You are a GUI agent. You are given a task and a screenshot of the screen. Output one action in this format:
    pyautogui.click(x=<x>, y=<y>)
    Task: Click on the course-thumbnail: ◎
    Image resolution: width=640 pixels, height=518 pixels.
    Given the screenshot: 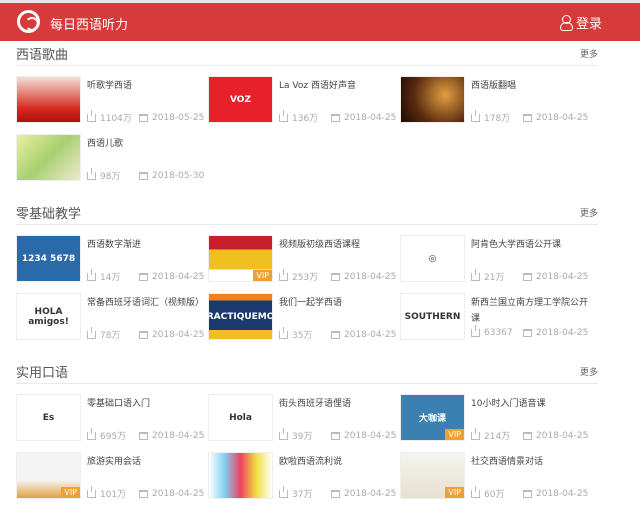 What is the action you would take?
    pyautogui.click(x=432, y=258)
    